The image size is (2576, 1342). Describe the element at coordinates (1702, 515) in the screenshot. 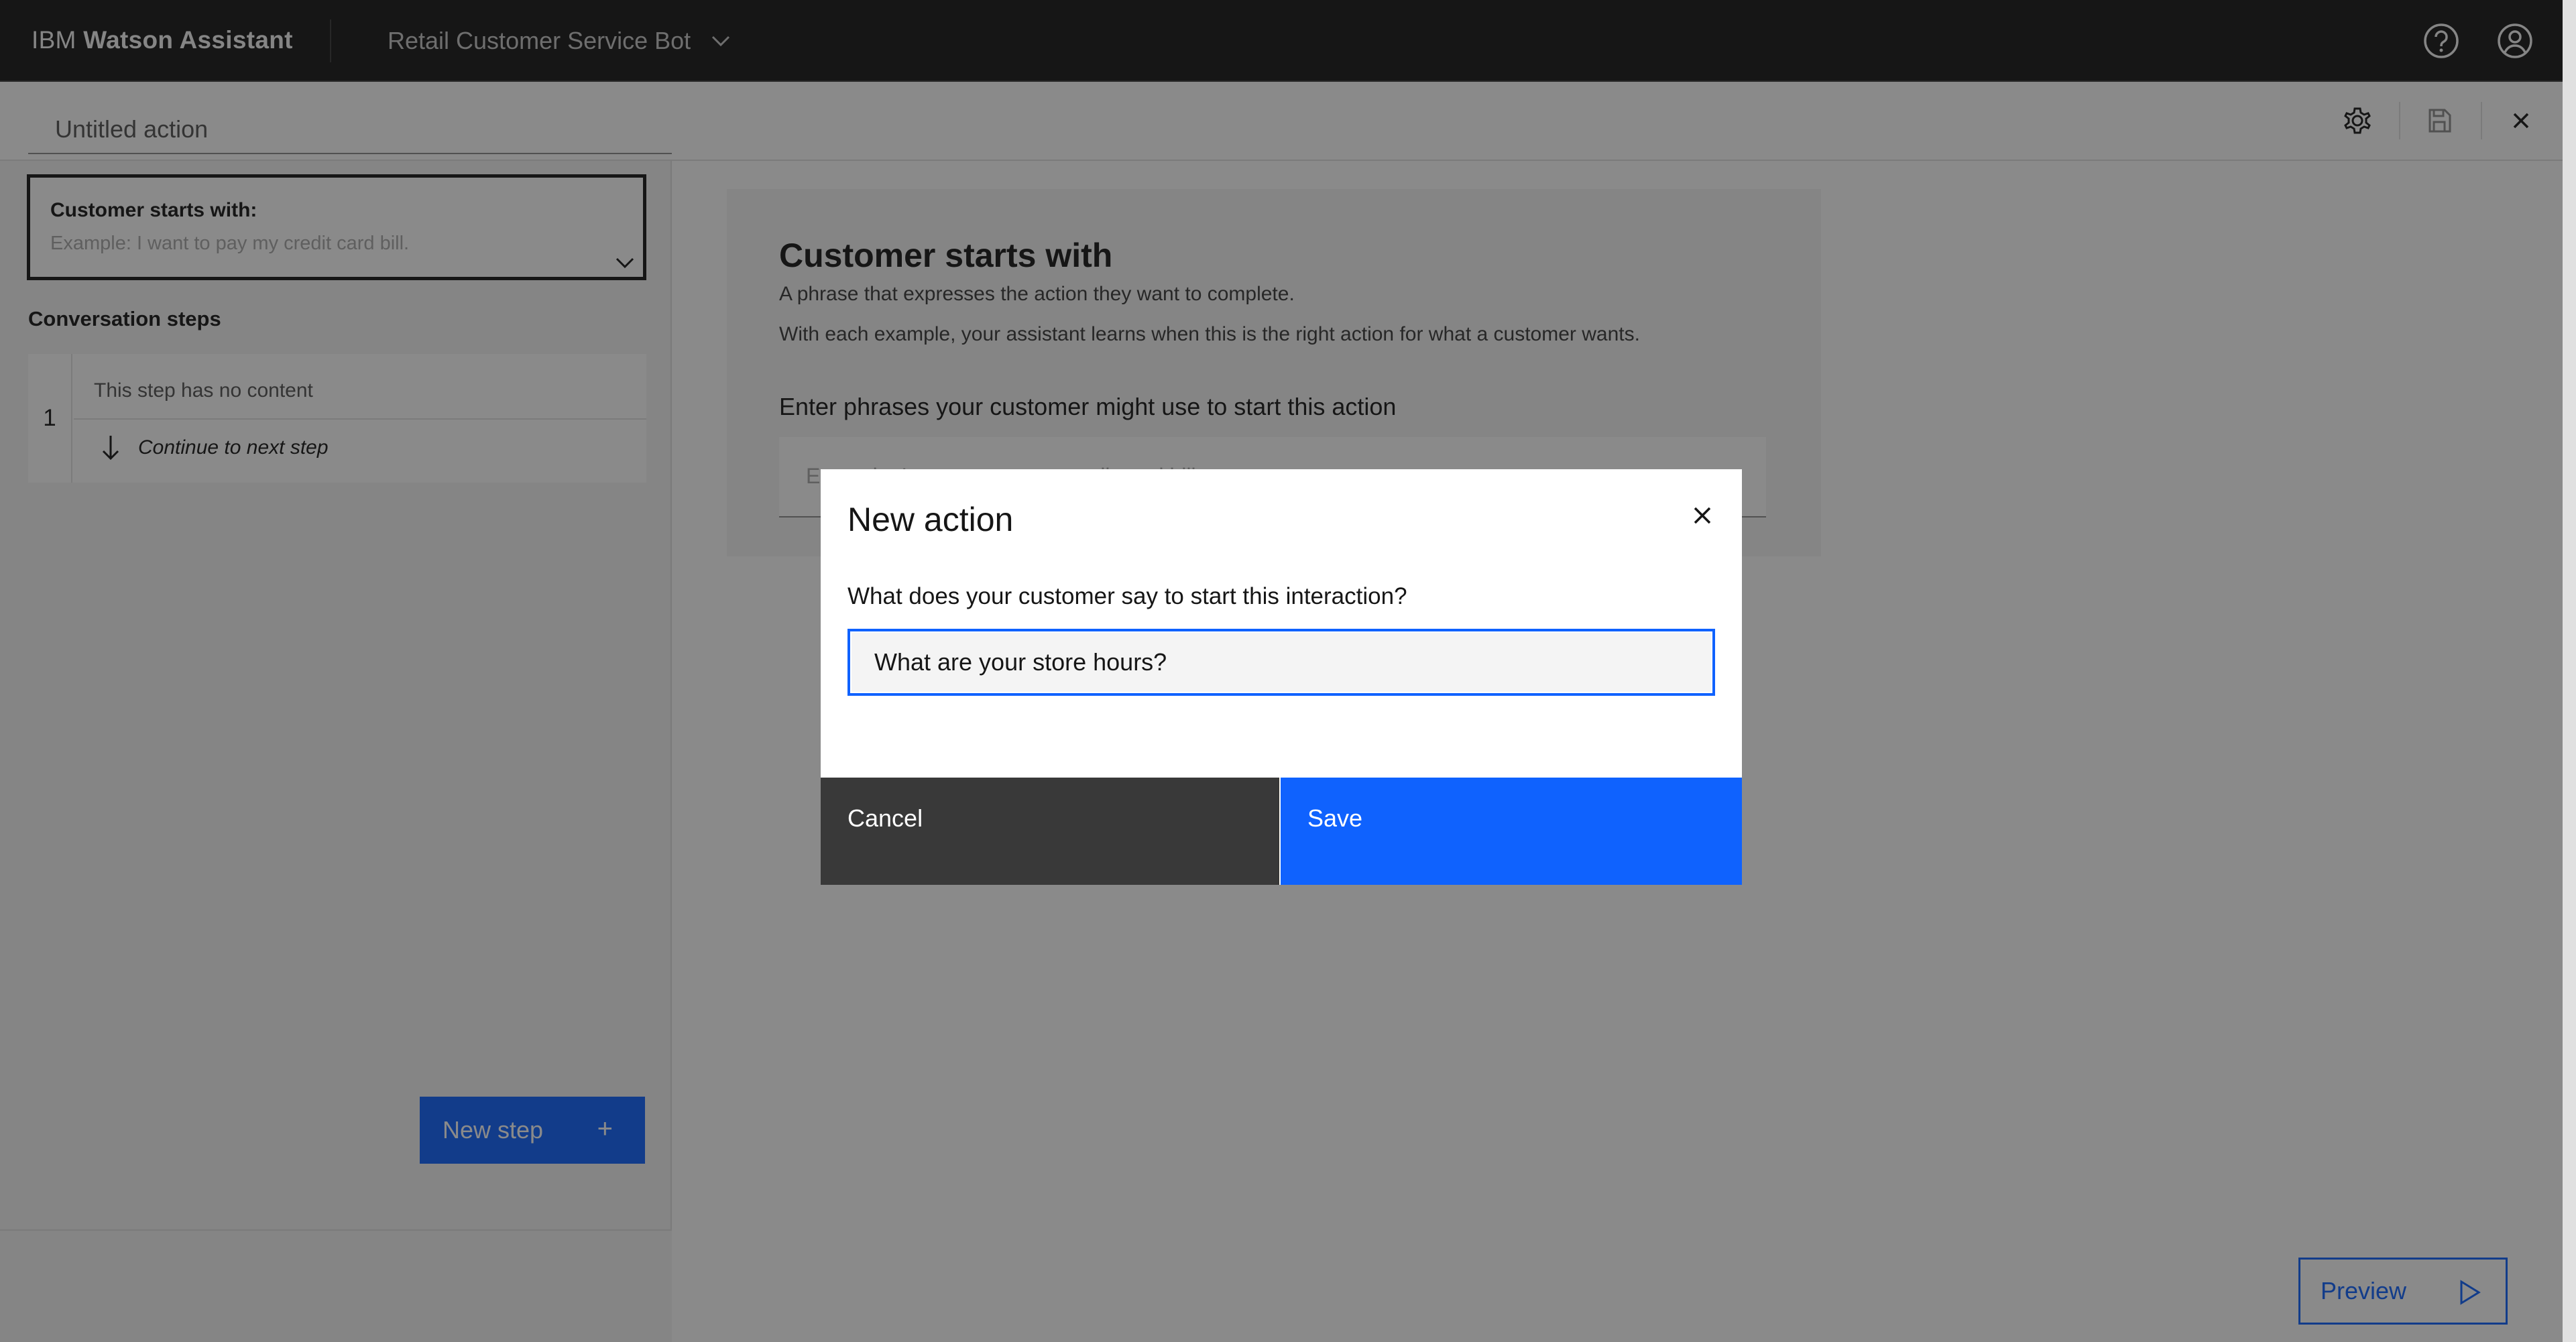

I see `close-icon` at that location.